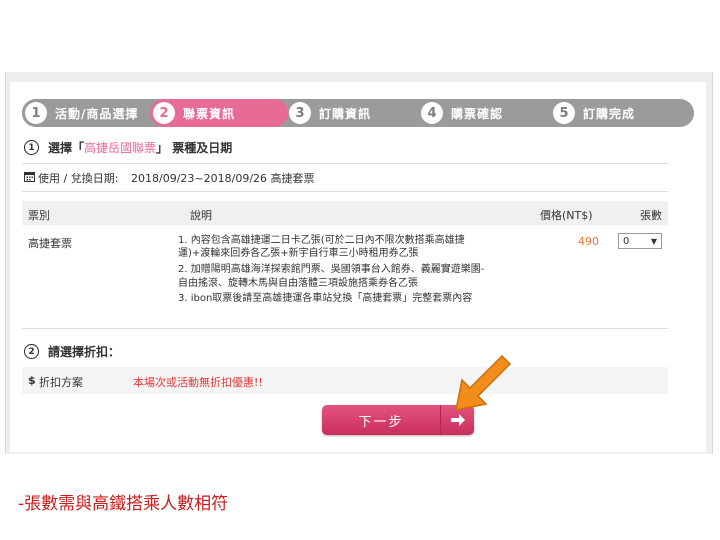  I want to click on progress-steps: 1 活動/商品選擇 2 聯票資訊 3 訂購資訊 4 購票確認 5 訂購完成, so click(358, 113).